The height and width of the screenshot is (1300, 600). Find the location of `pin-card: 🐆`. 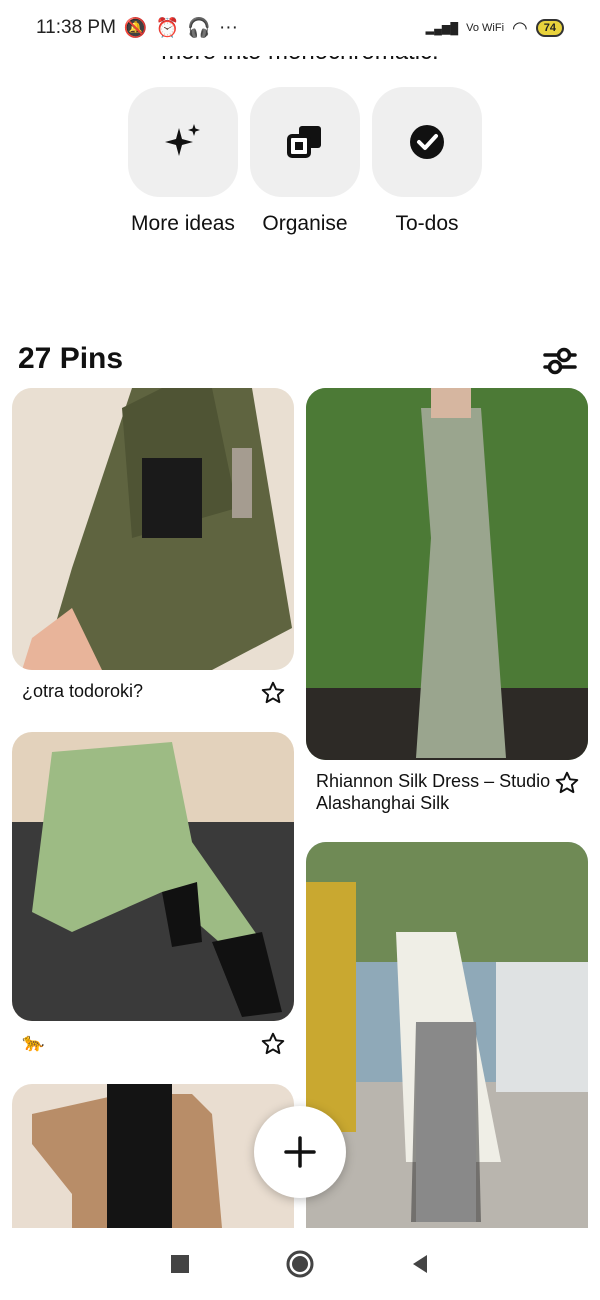

pin-card: 🐆 is located at coordinates (153, 894).